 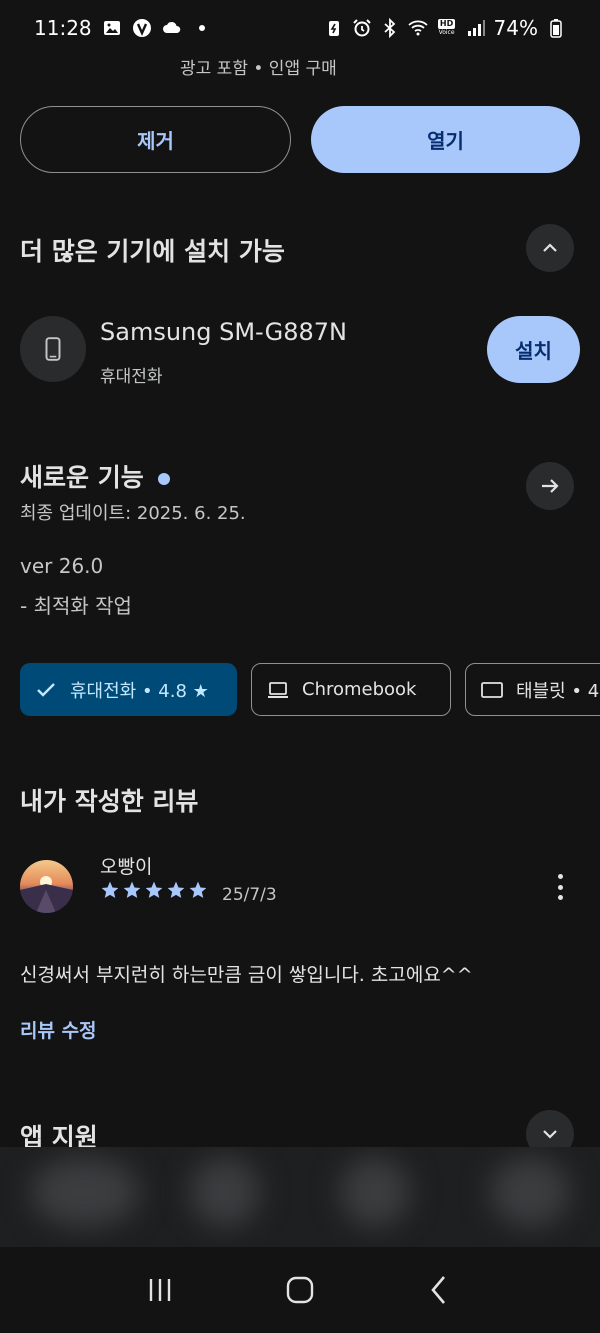 I want to click on recent-apps-button, so click(x=160, y=1290).